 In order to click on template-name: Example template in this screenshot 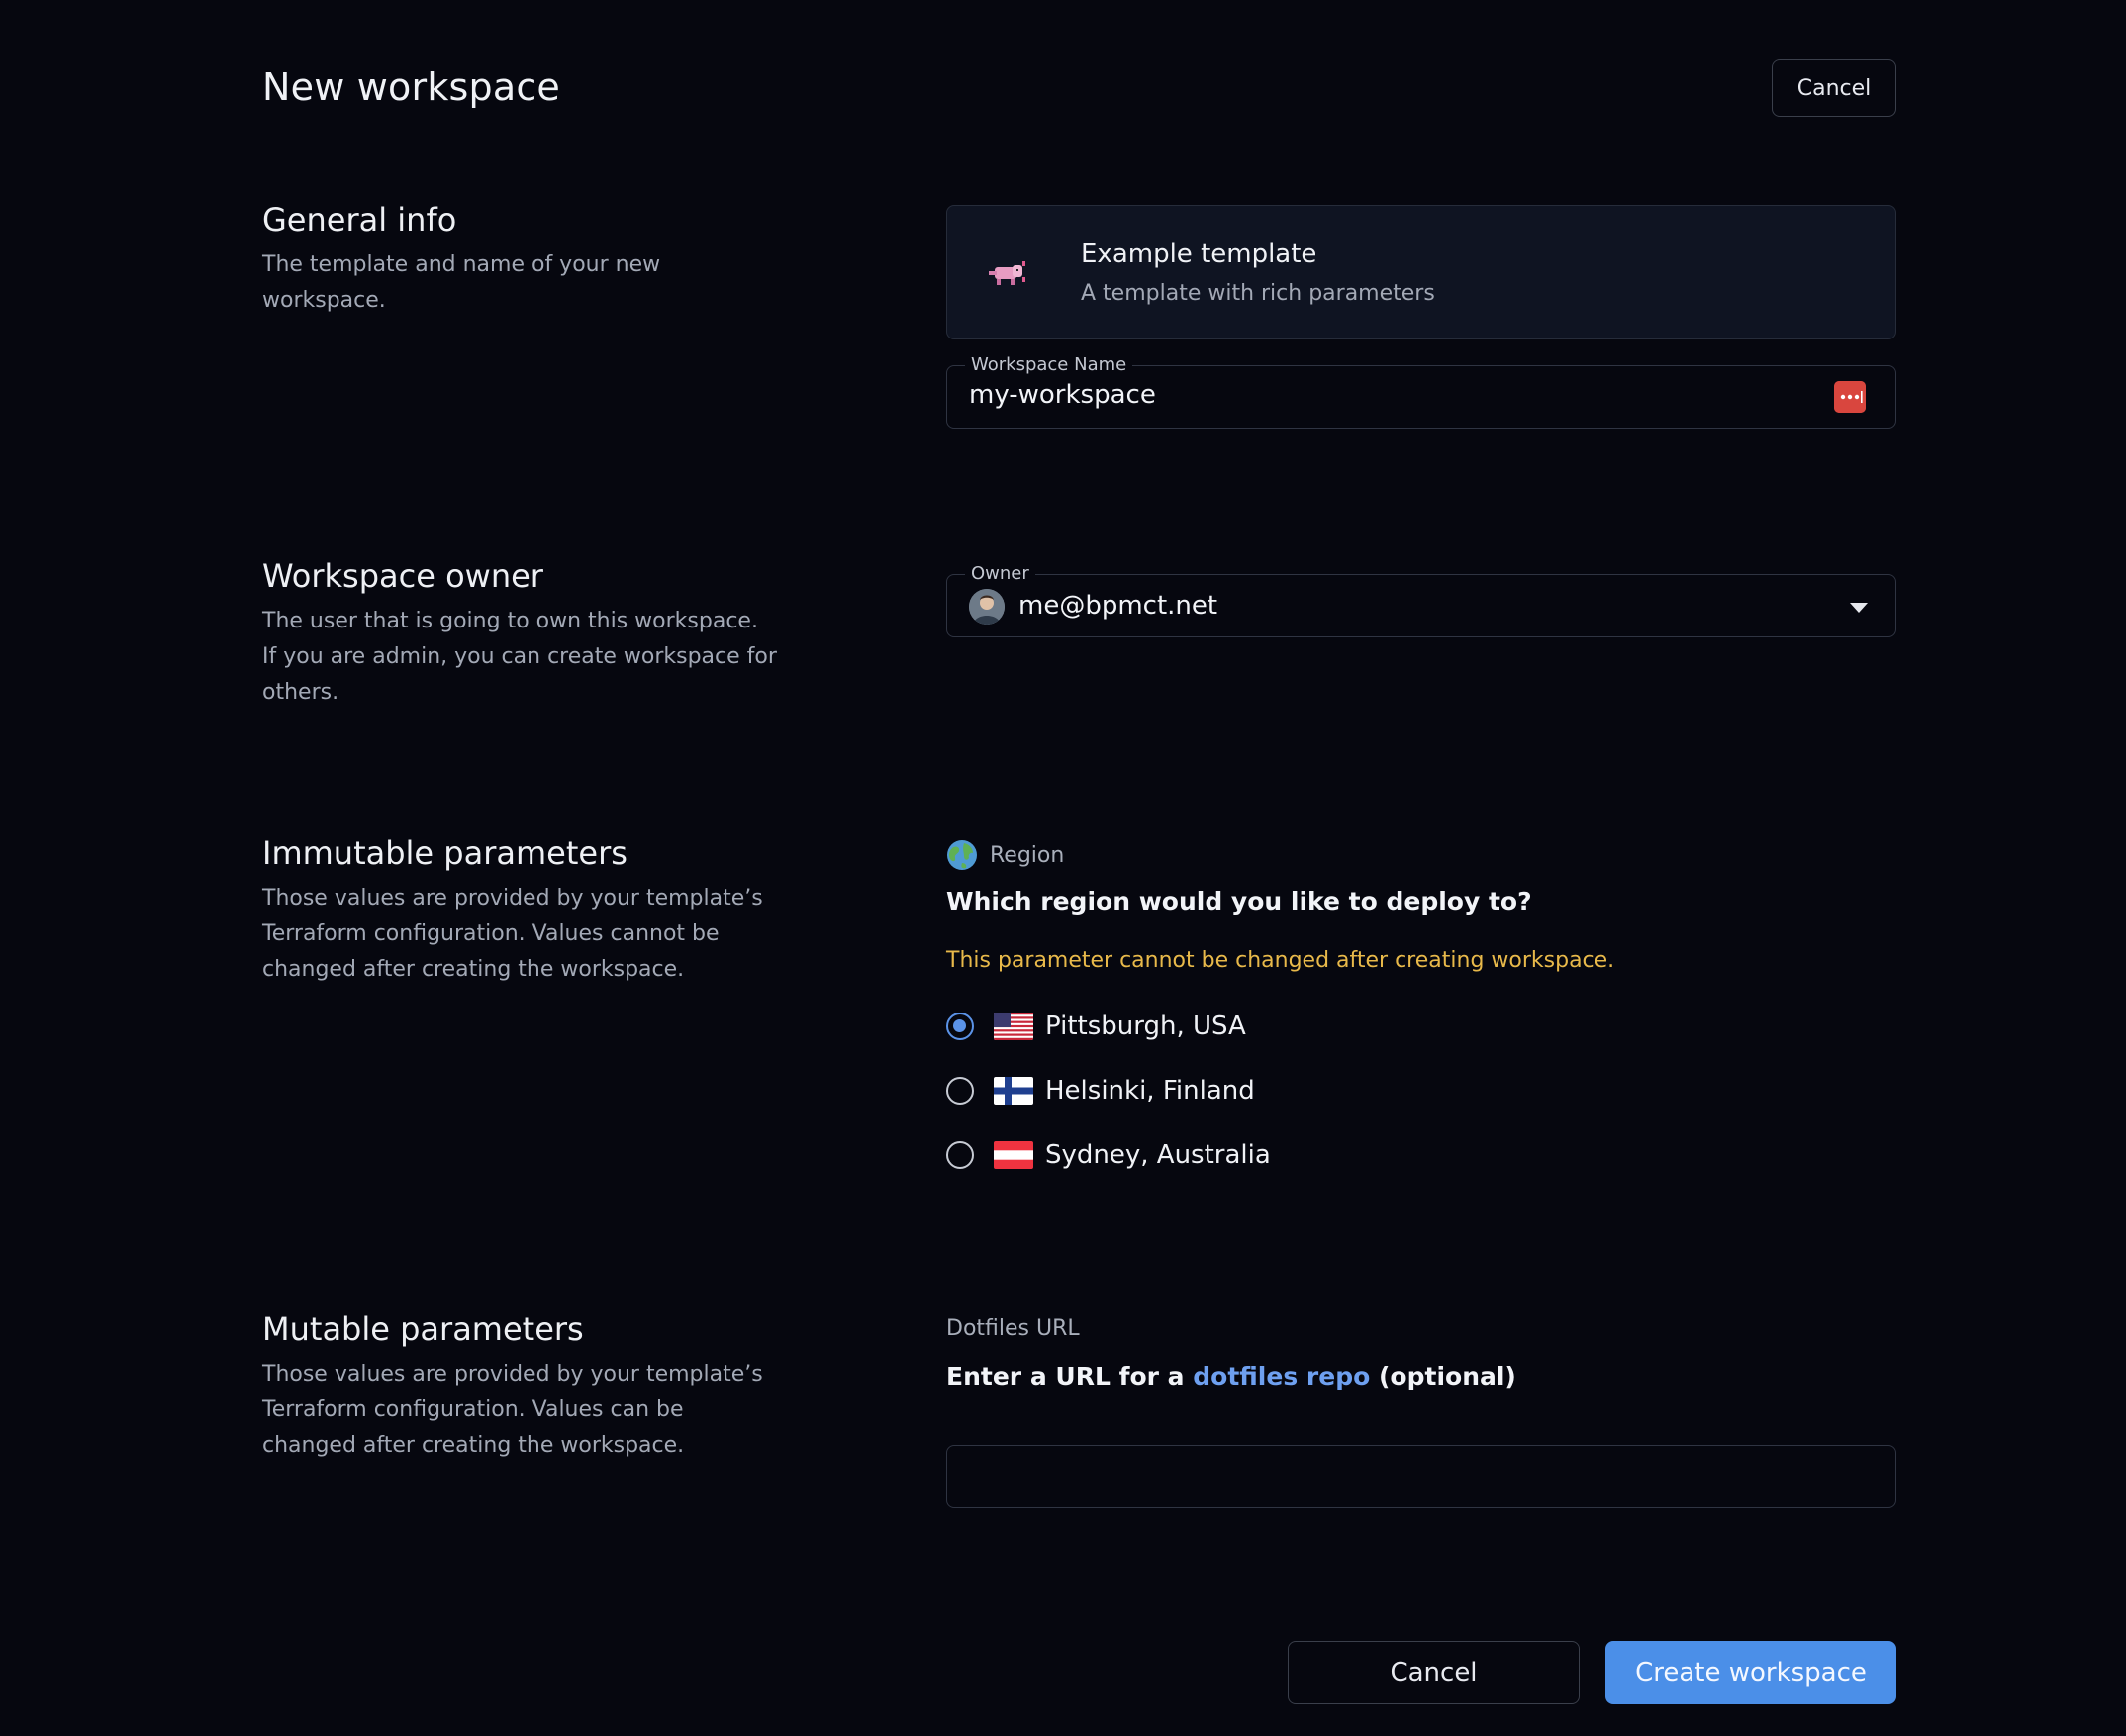, I will do `click(1199, 254)`.